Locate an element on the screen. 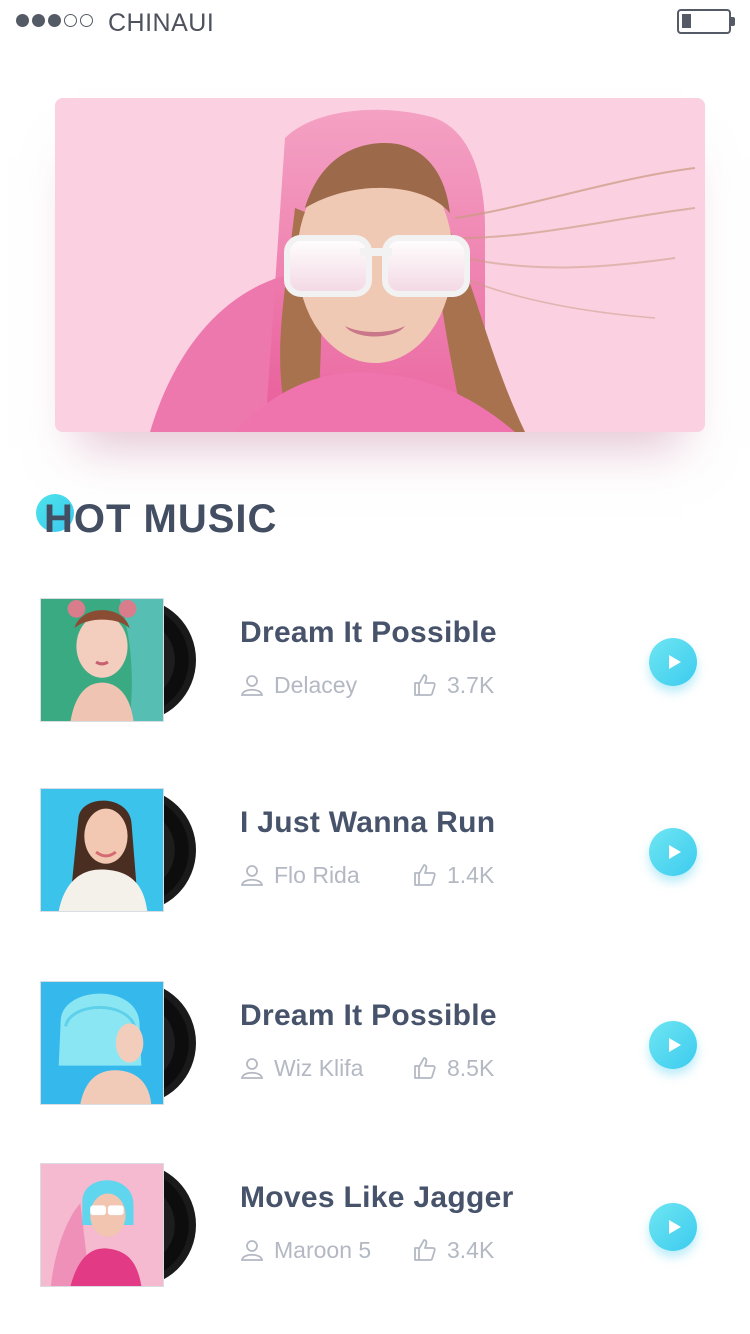 The image size is (750, 1334). song-artist: Wiz Klifa is located at coordinates (301, 1068).